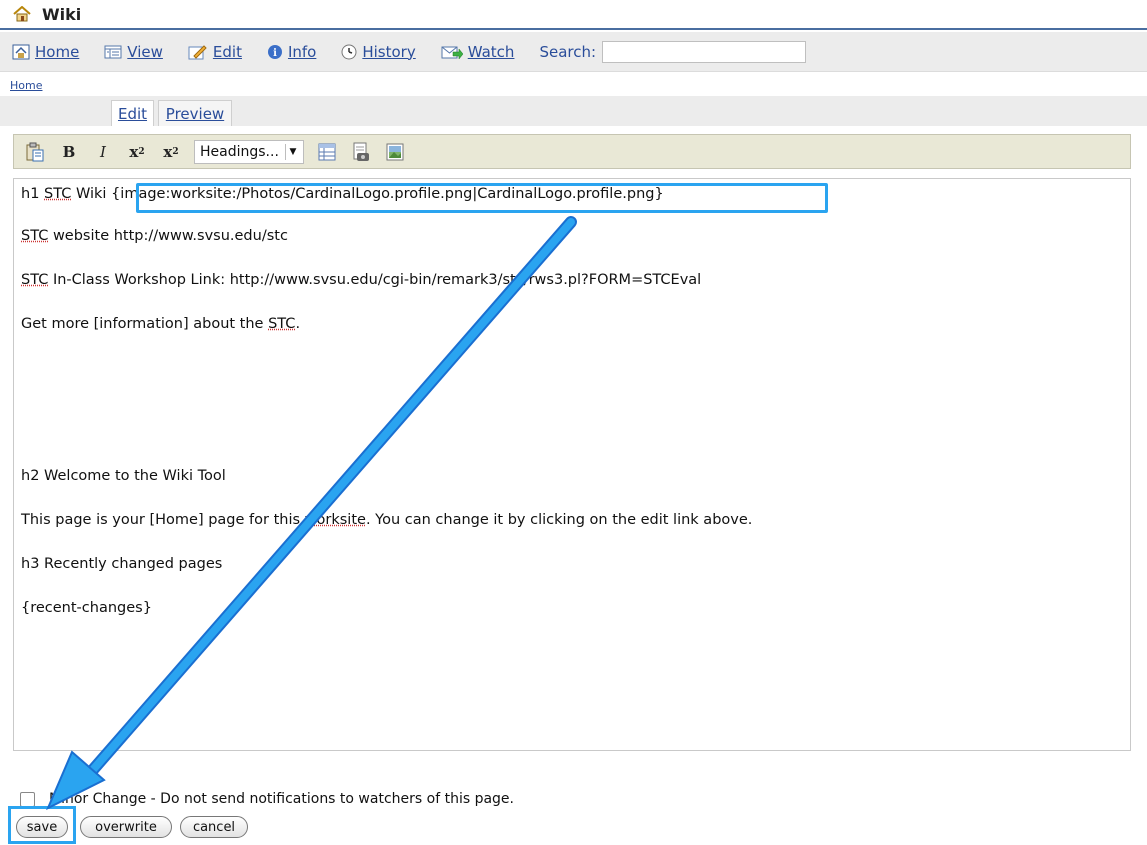  I want to click on tab-preview: Preview, so click(195, 113).